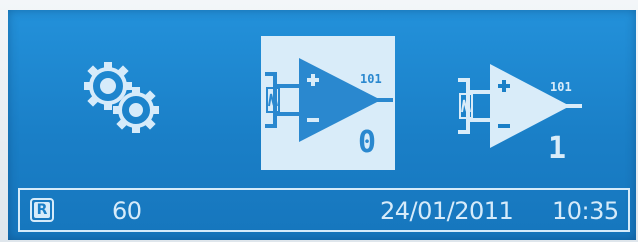 This screenshot has width=638, height=242. I want to click on mode-badge-label: R, so click(42, 210).